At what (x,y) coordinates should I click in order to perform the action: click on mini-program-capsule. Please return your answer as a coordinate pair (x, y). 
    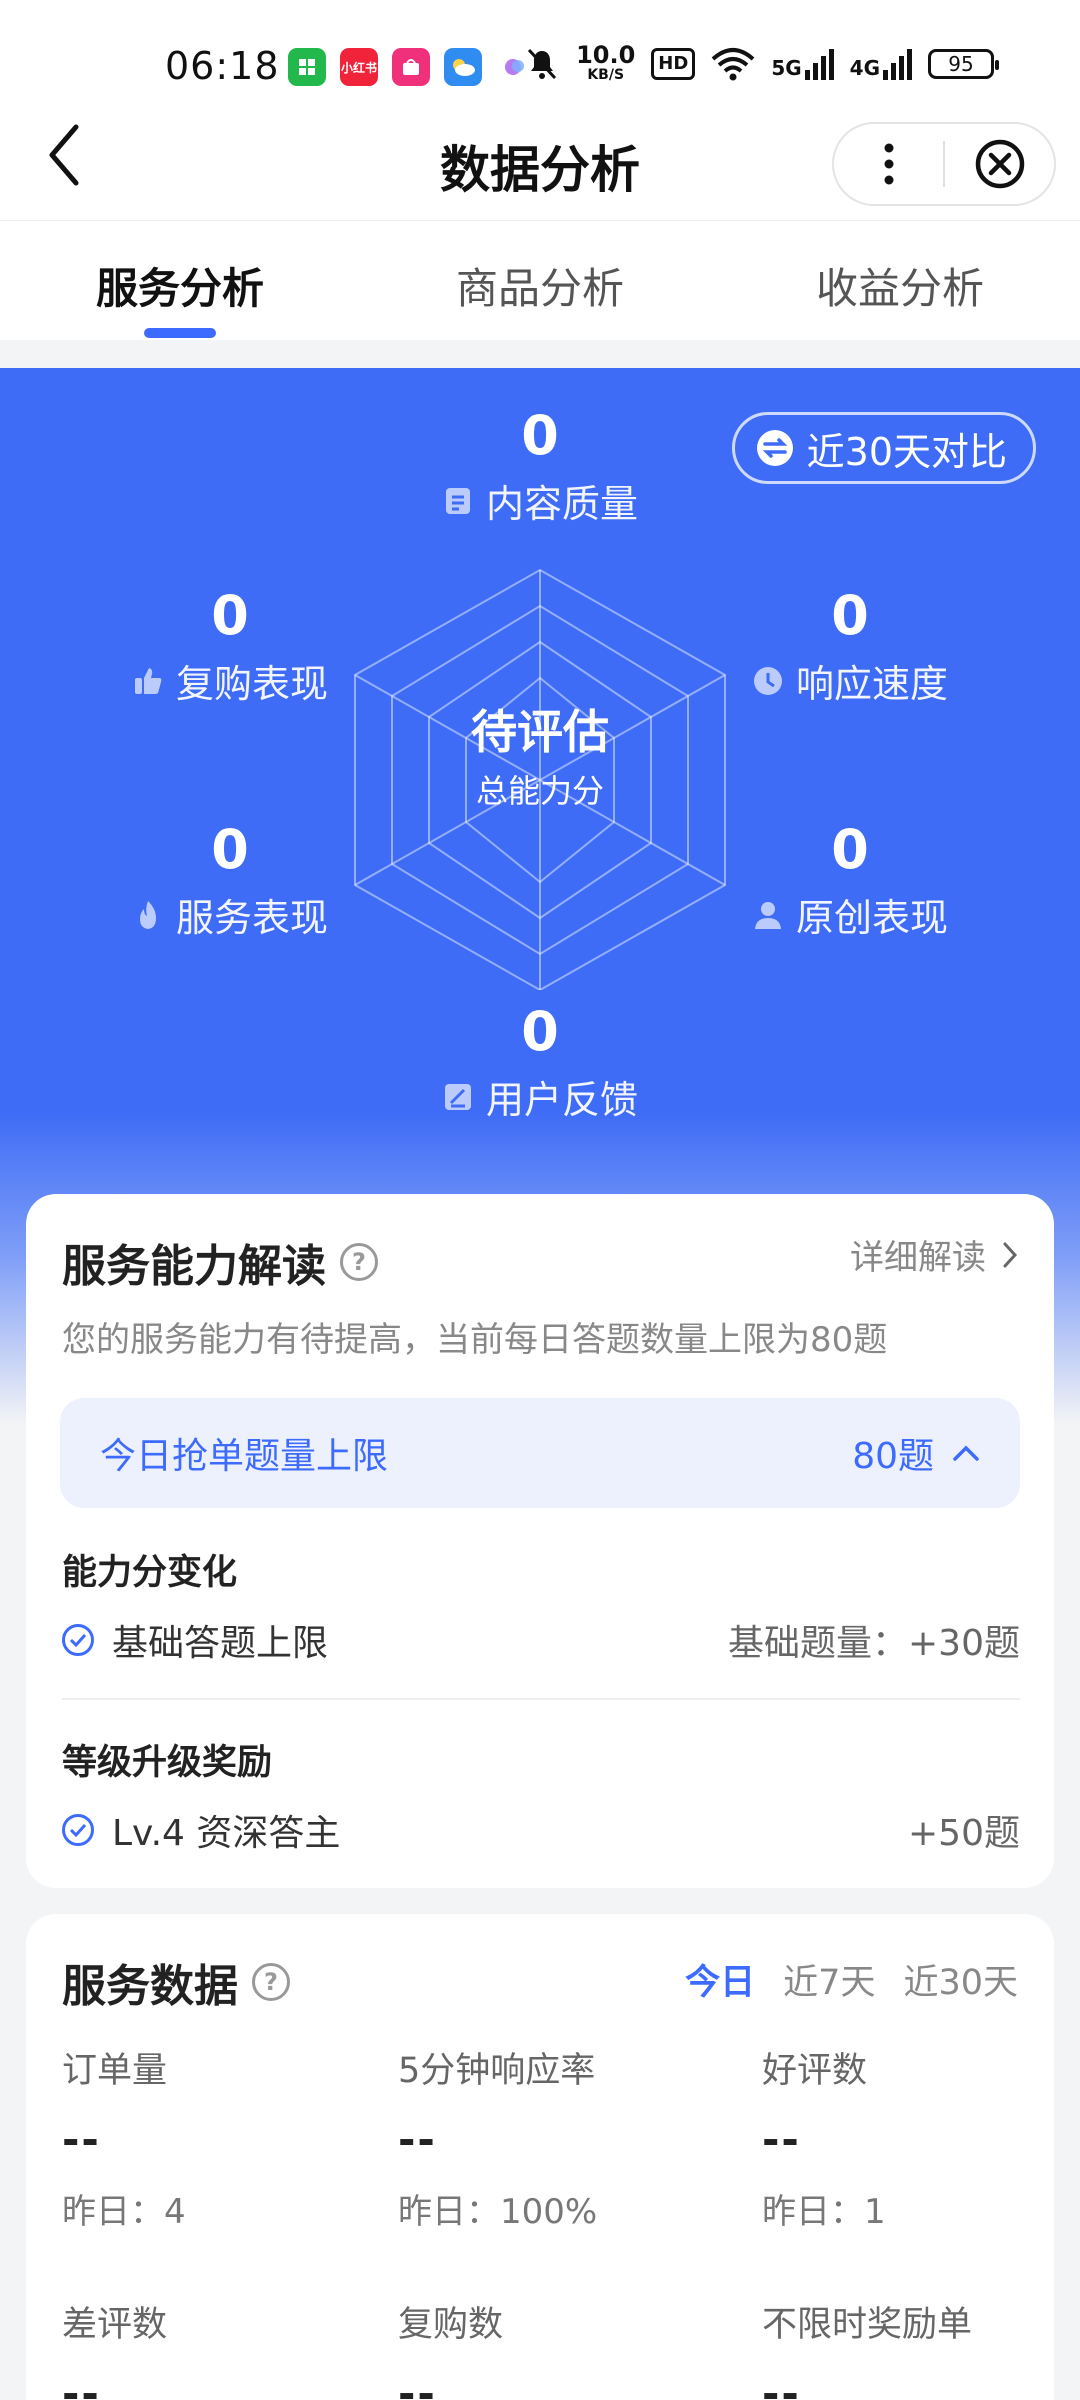
    Looking at the image, I should click on (944, 164).